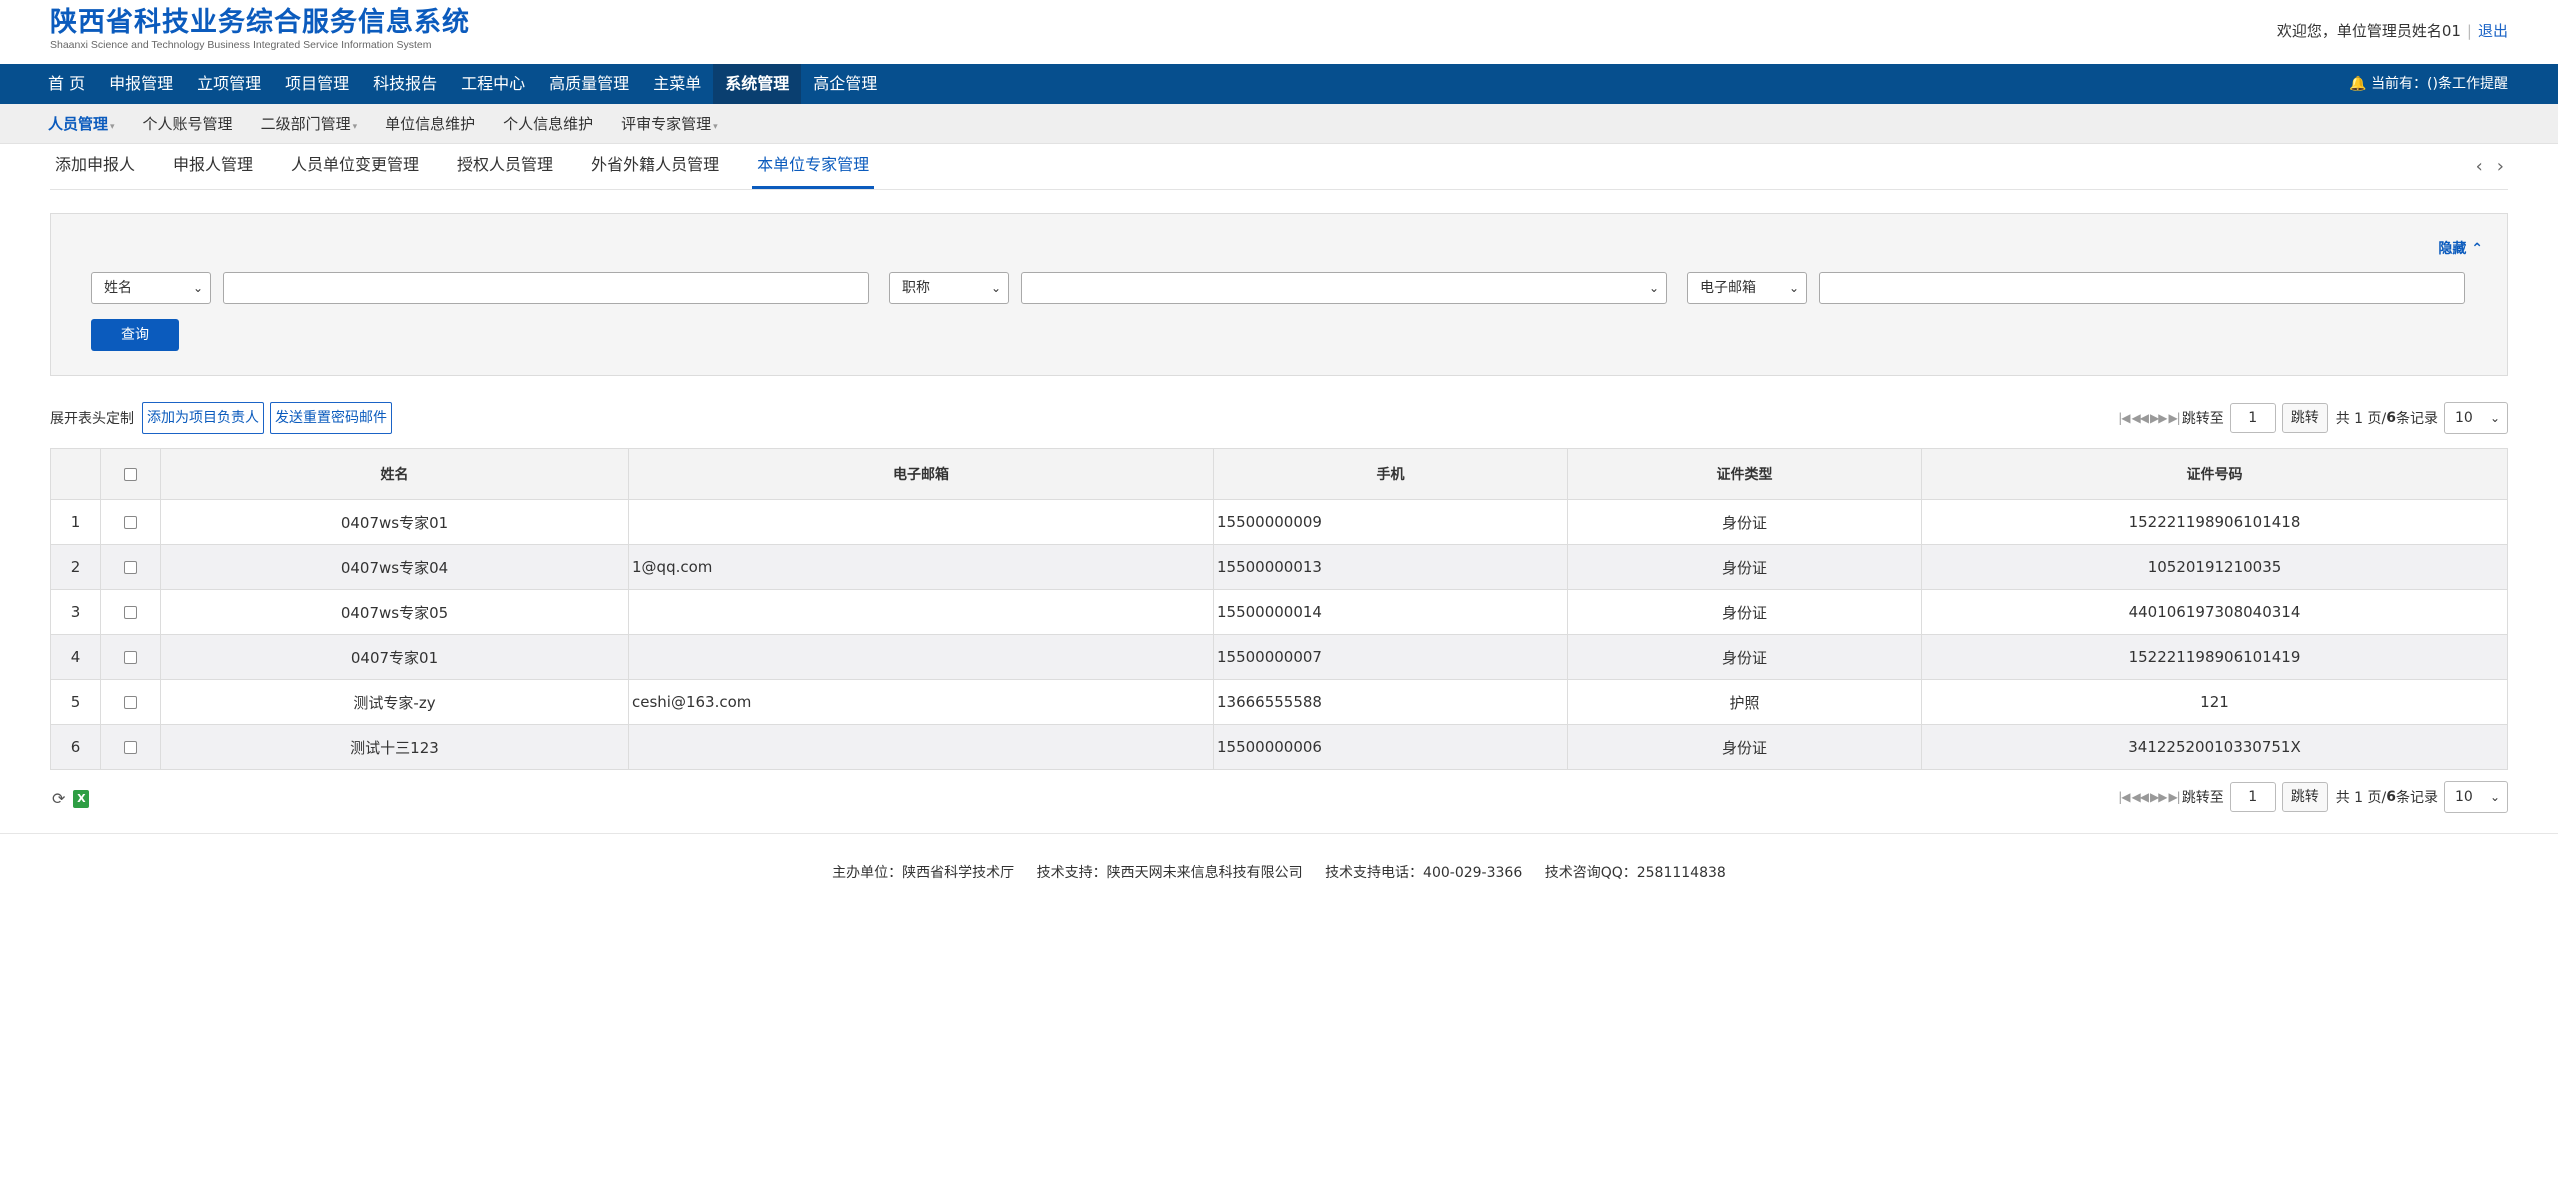 Image resolution: width=2558 pixels, height=1197 pixels. Describe the element at coordinates (135, 335) in the screenshot. I see `query-button: 查询` at that location.